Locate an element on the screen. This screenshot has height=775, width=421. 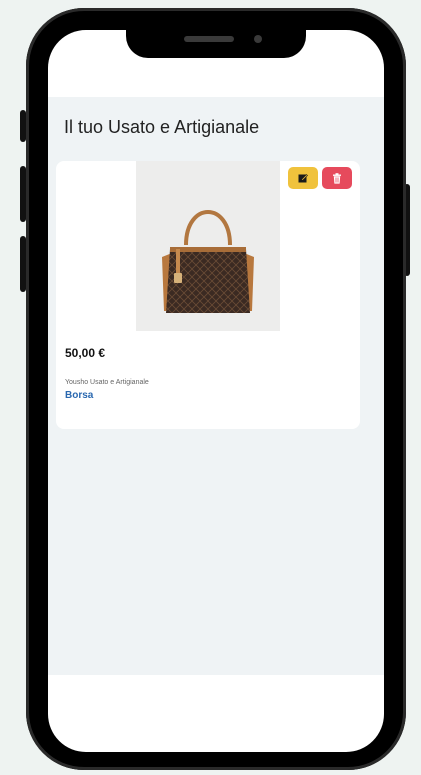
product-image is located at coordinates (208, 246).